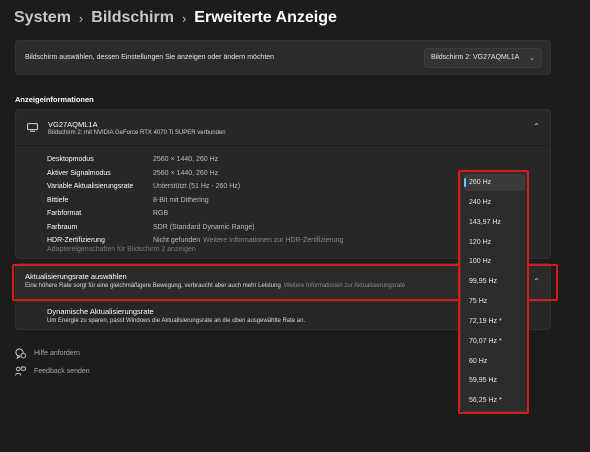 The image size is (590, 452). I want to click on breadcrumb: System › Bildschirm › Erweiterte Anzeige, so click(175, 18).